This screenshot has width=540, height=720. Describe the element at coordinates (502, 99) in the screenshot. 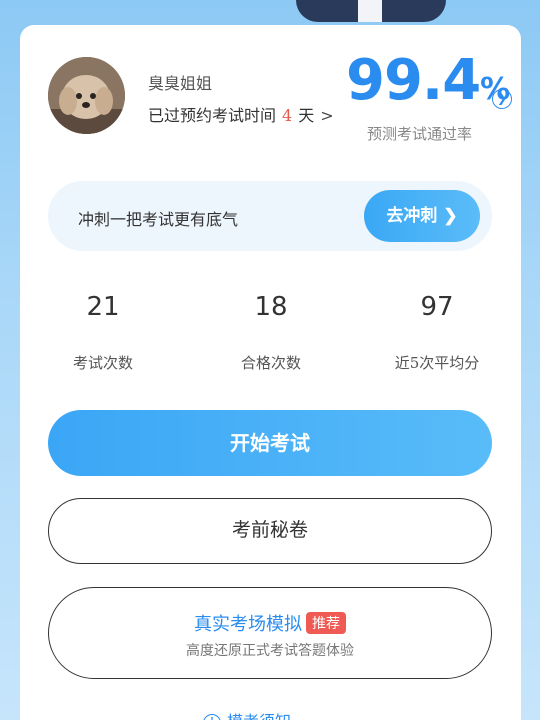

I see `chevron-circle-icon: ❯` at that location.